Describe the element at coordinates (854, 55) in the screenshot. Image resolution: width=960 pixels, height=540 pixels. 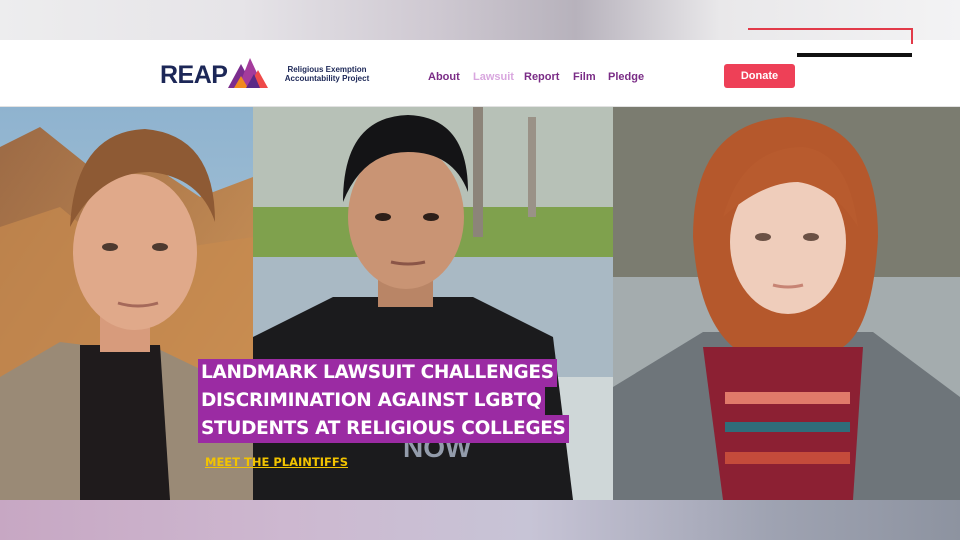
I see `decorative-black-bar` at that location.